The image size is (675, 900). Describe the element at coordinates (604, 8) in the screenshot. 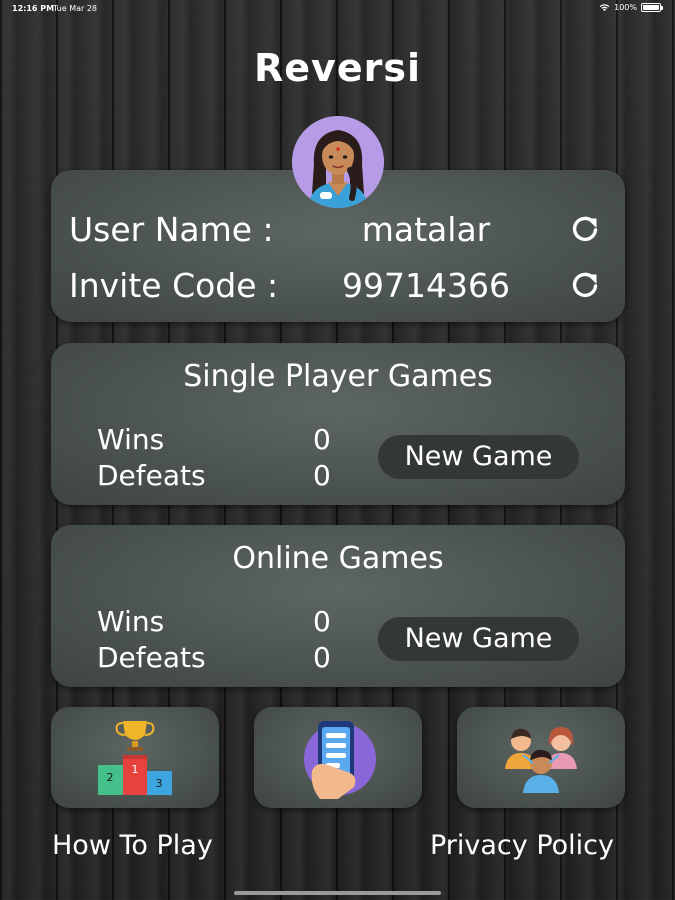

I see `wifi-icon` at that location.